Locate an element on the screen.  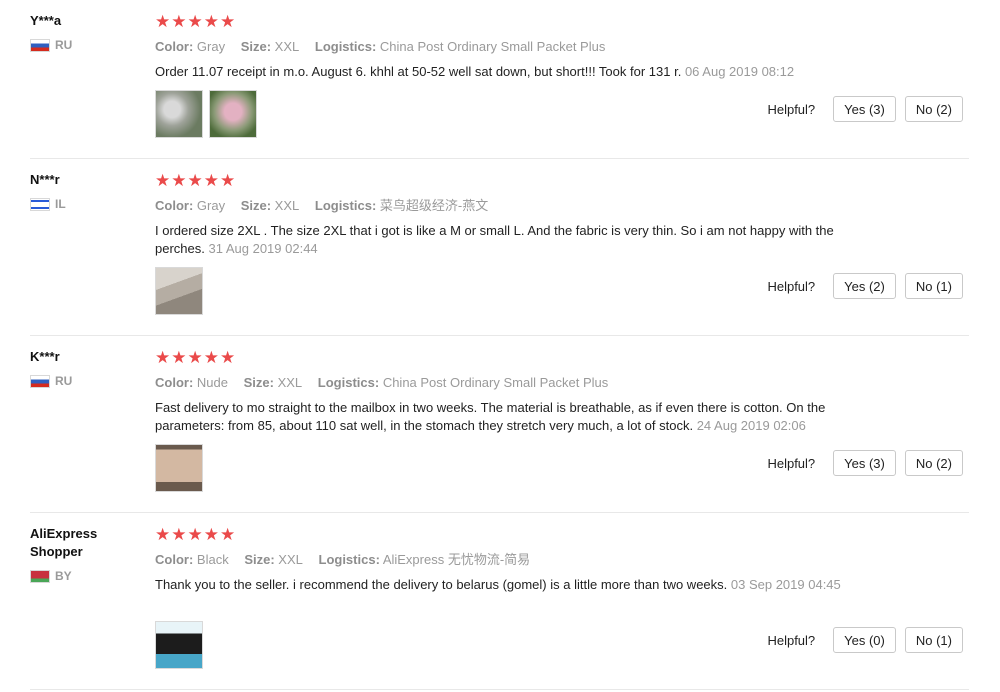
reviewer-info: AliExpress Shopper BY is located at coordinates (85, 554).